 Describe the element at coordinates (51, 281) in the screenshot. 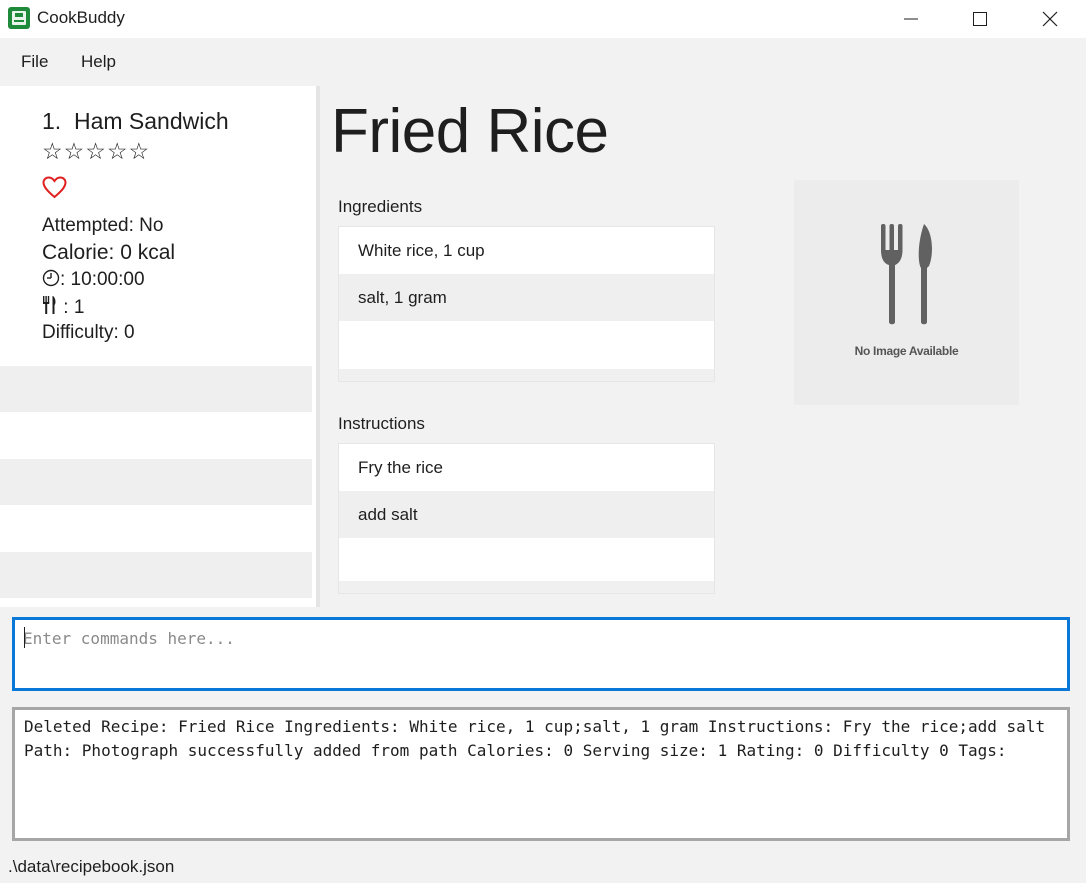

I see `clock-icon` at that location.